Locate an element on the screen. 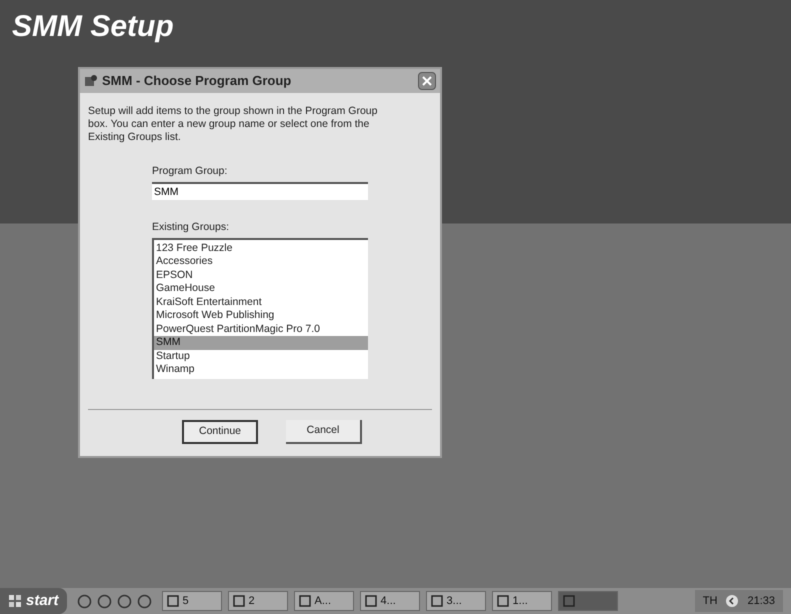 The width and height of the screenshot is (791, 614). installer-icon is located at coordinates (91, 81).